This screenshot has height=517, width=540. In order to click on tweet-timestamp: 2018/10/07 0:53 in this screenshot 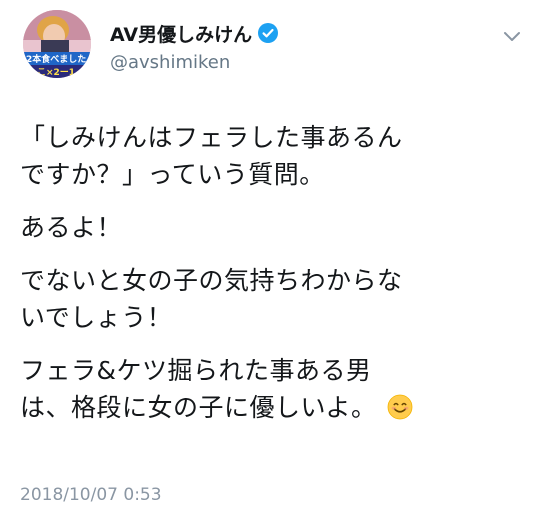, I will do `click(91, 495)`.